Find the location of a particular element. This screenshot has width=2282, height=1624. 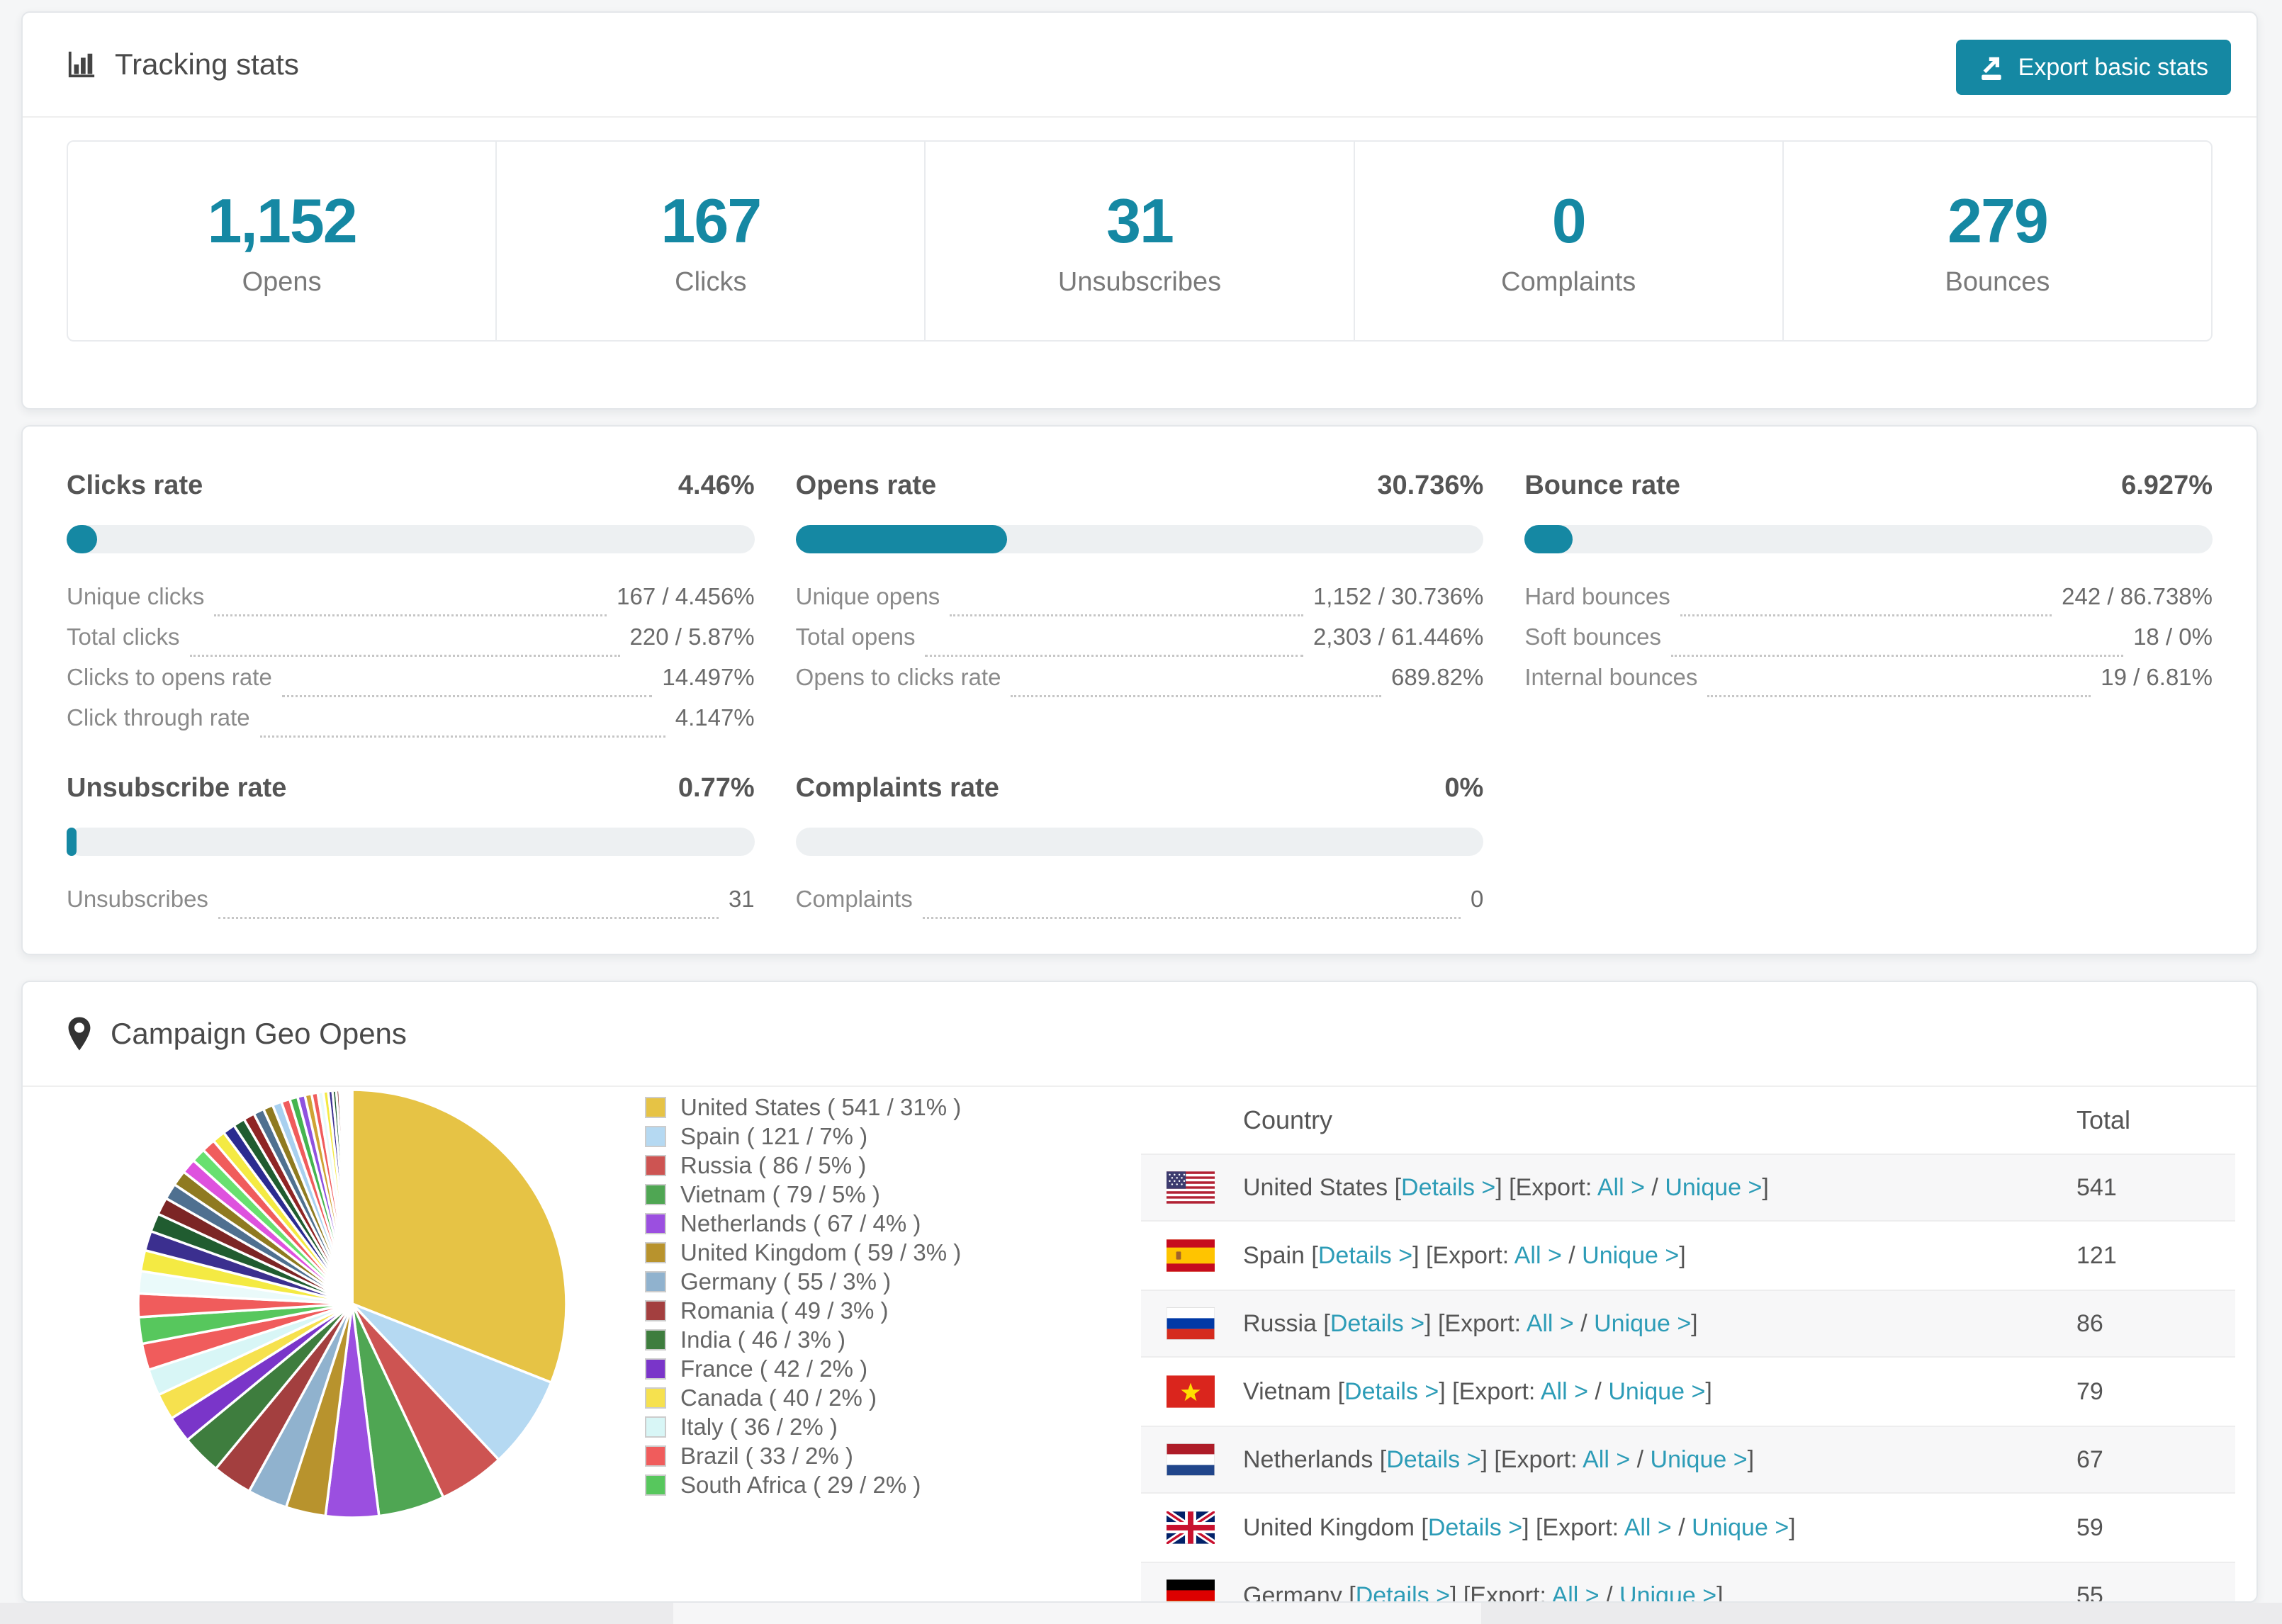

stat-label: Complaints is located at coordinates (1568, 282).